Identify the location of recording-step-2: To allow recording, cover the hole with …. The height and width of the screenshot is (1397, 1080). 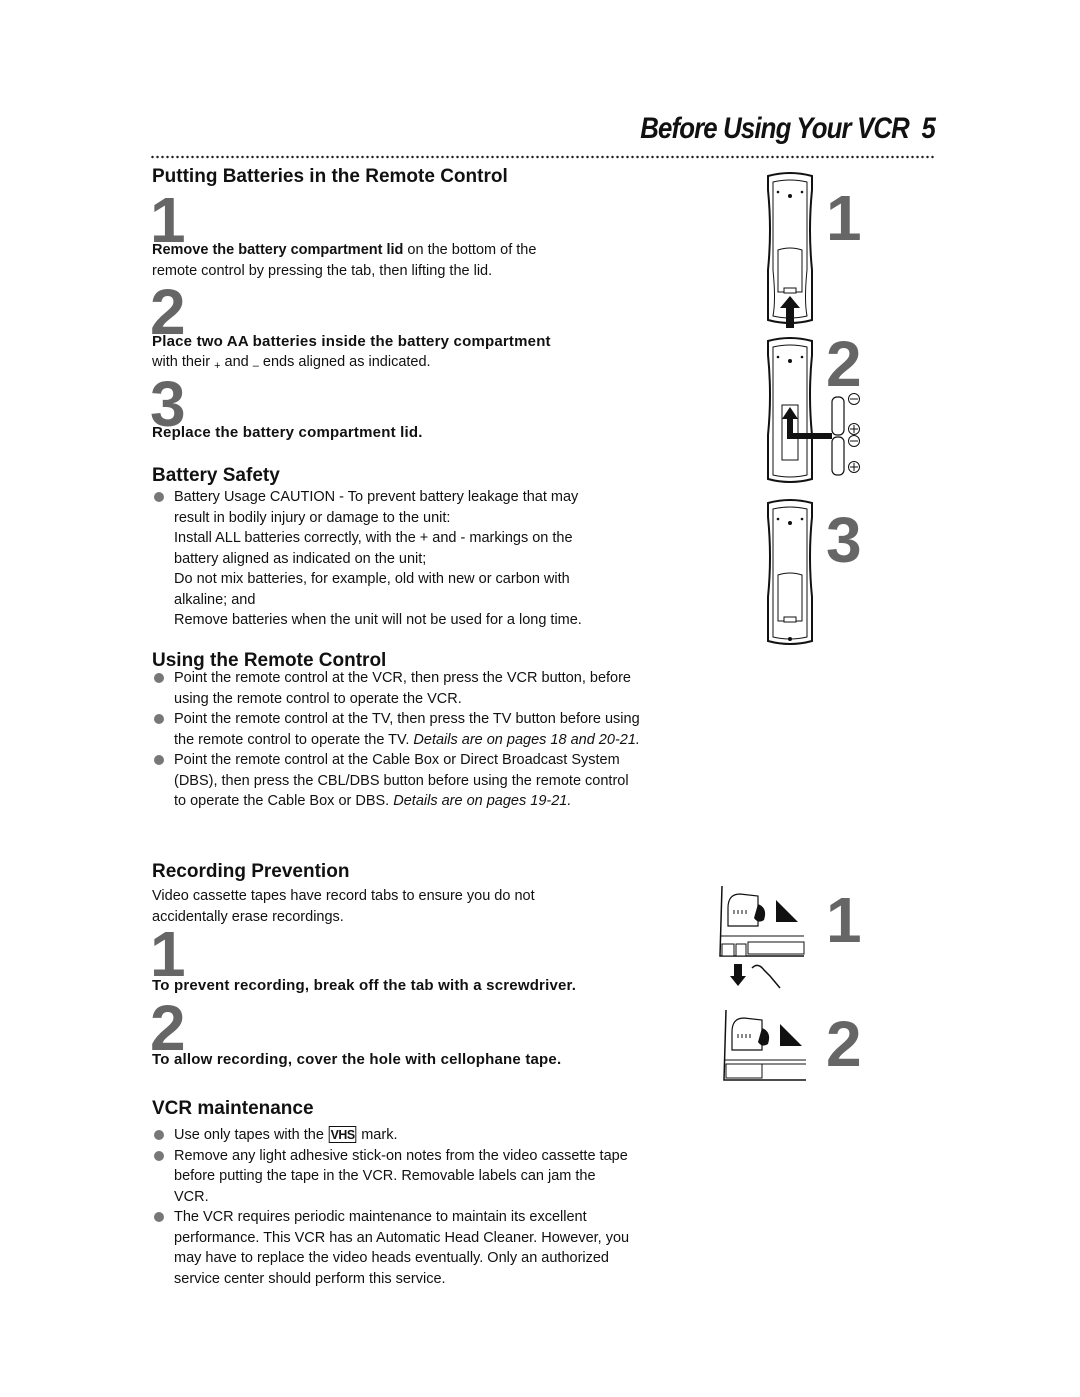
(357, 1059).